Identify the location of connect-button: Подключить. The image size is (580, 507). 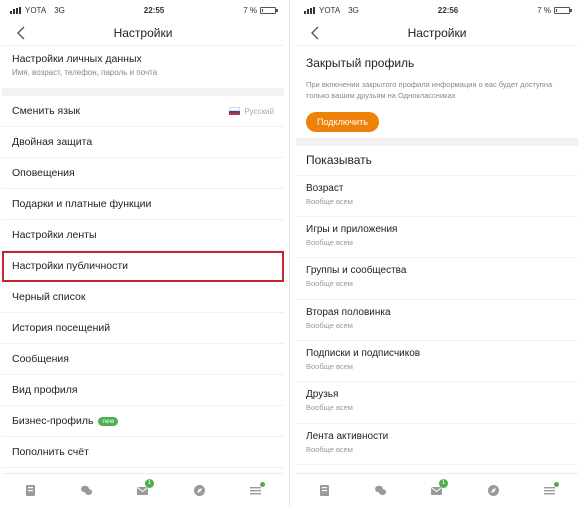
(342, 121).